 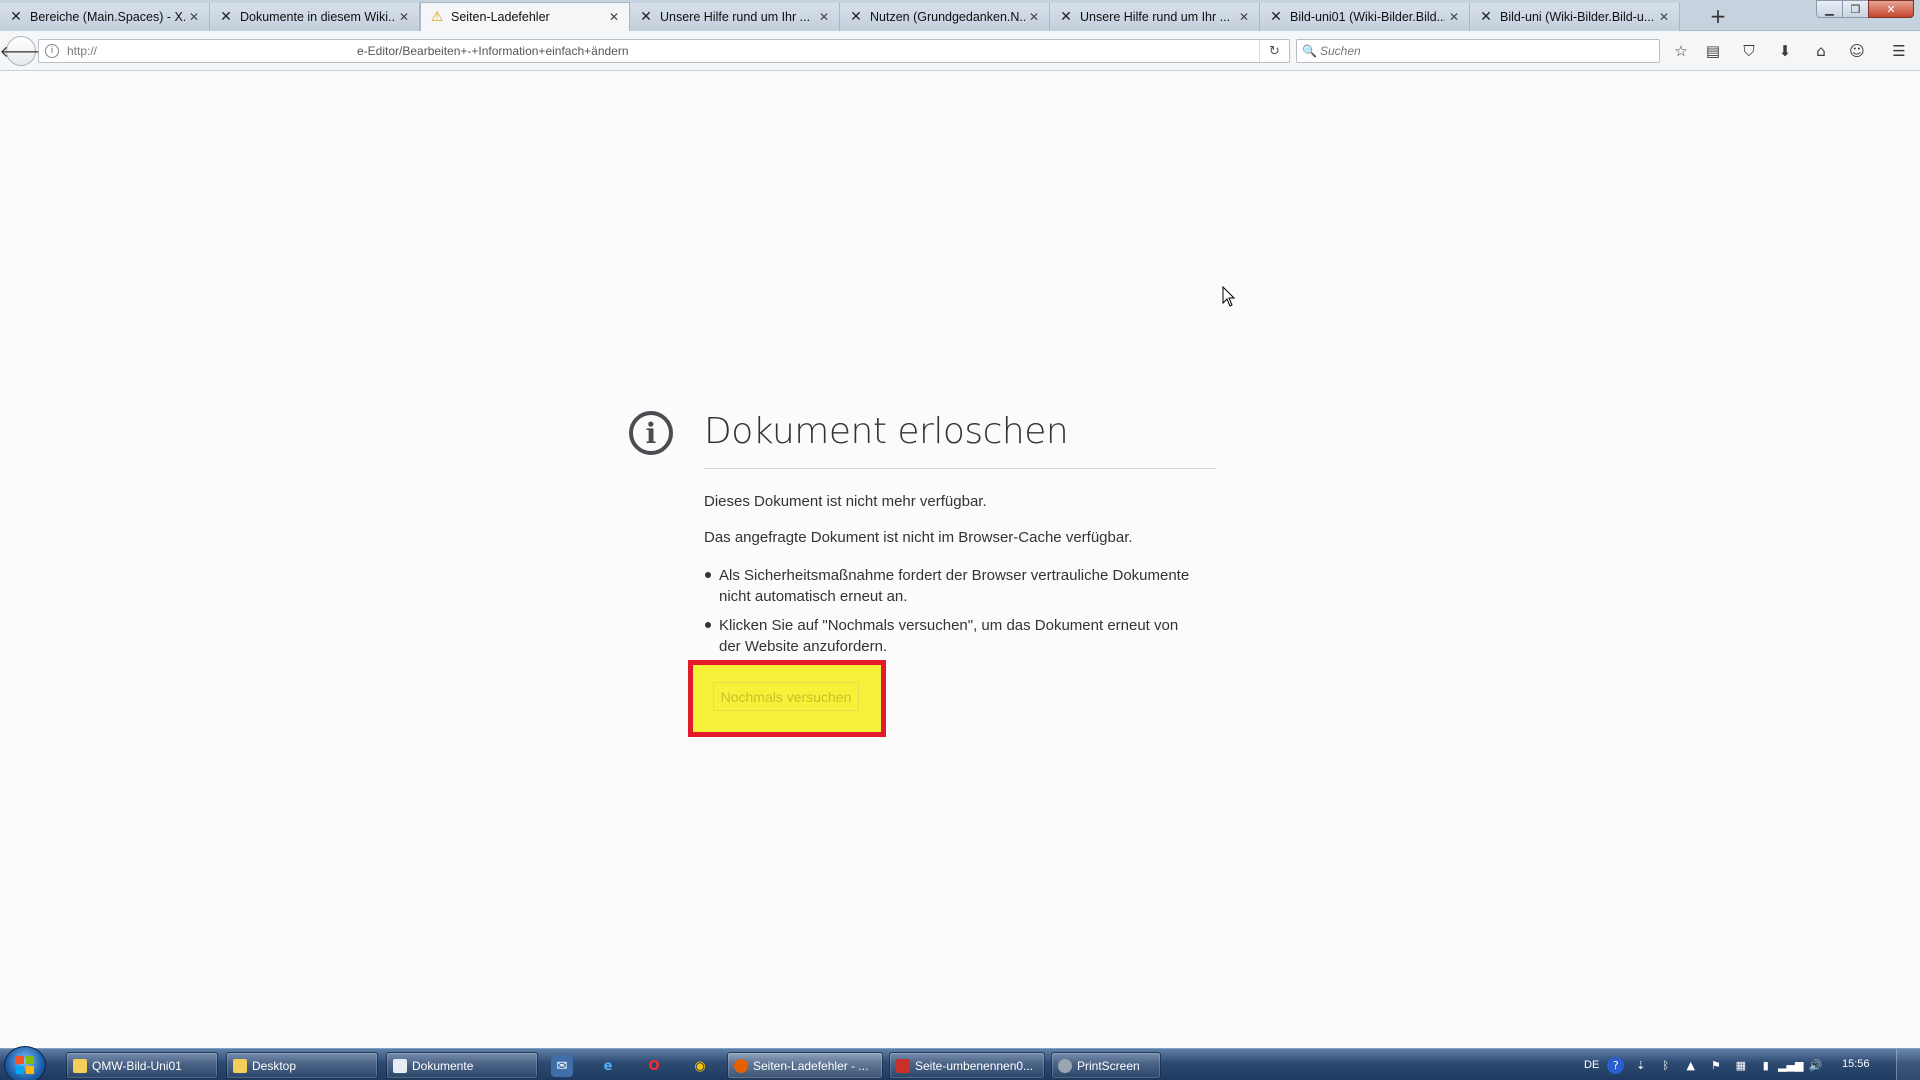 I want to click on download-icon: ⬇, so click(x=1785, y=51).